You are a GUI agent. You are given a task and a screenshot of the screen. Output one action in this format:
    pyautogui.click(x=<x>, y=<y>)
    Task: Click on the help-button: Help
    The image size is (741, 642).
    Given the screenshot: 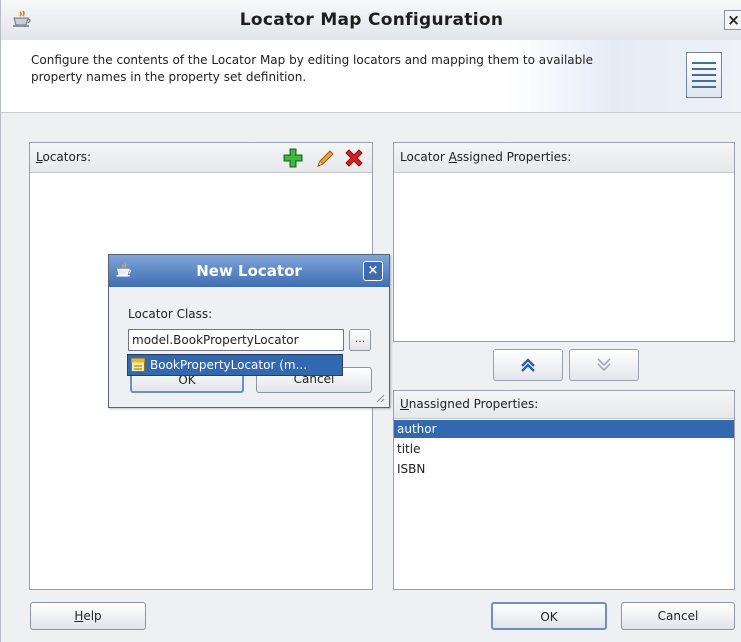 What is the action you would take?
    pyautogui.click(x=88, y=616)
    